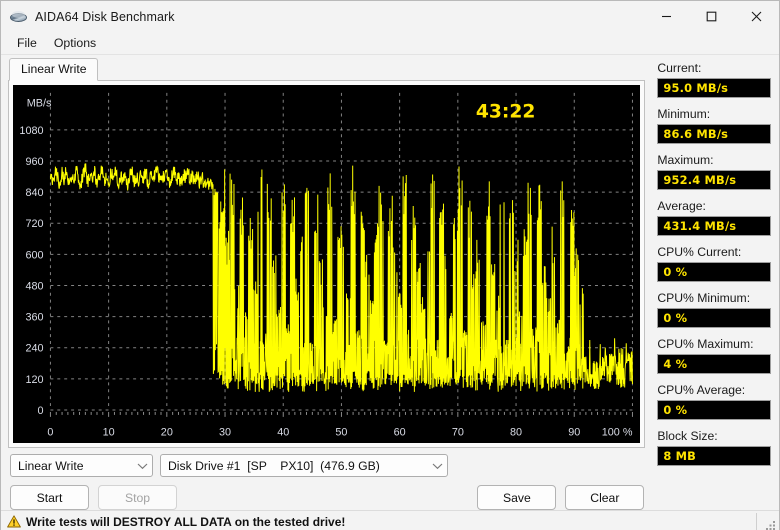 The image size is (780, 530). What do you see at coordinates (34, 162) in the screenshot?
I see `y-tick-label: 960` at bounding box center [34, 162].